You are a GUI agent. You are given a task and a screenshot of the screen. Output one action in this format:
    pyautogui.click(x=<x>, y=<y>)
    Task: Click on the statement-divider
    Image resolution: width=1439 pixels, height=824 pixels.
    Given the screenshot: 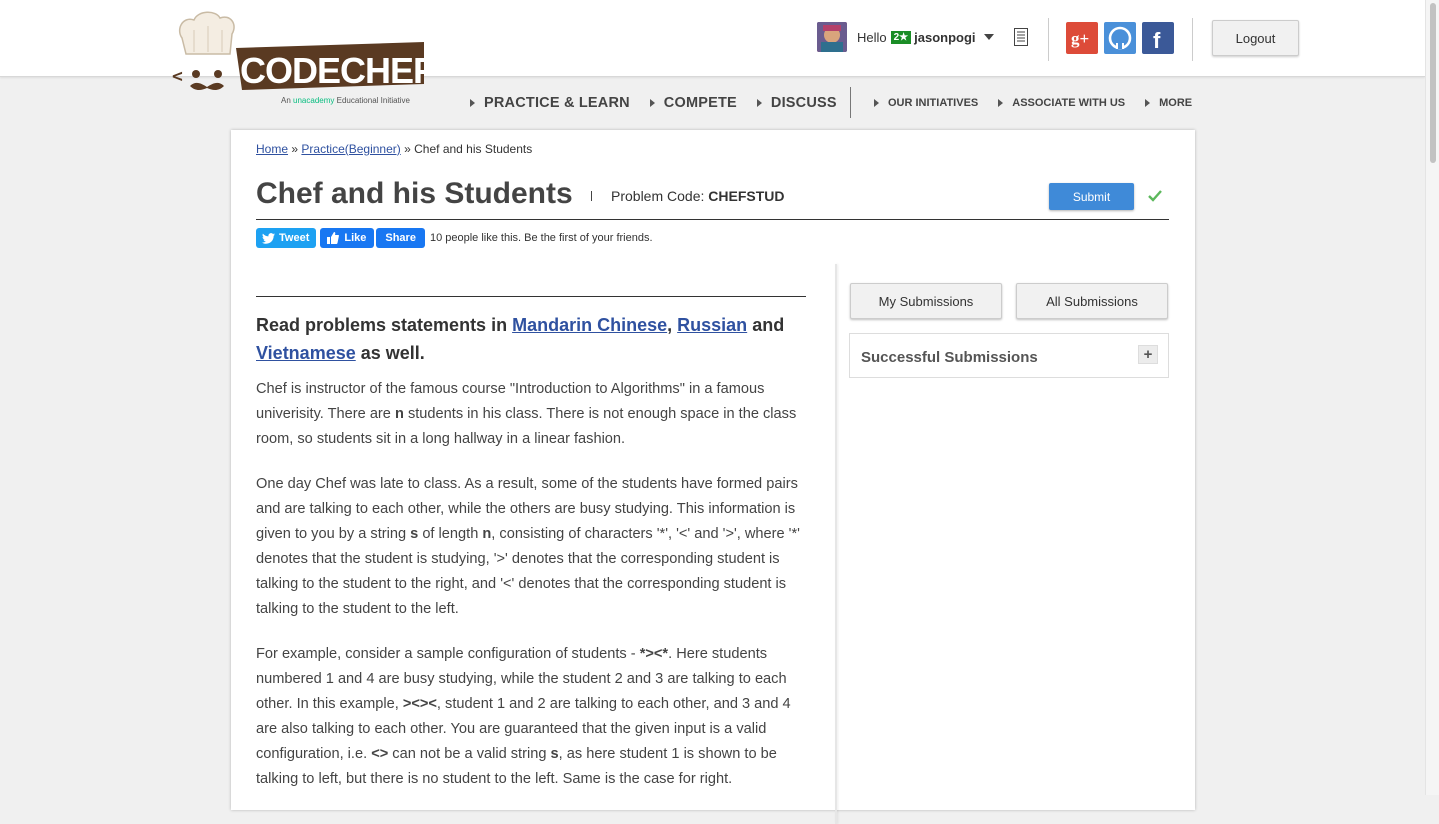 What is the action you would take?
    pyautogui.click(x=531, y=296)
    